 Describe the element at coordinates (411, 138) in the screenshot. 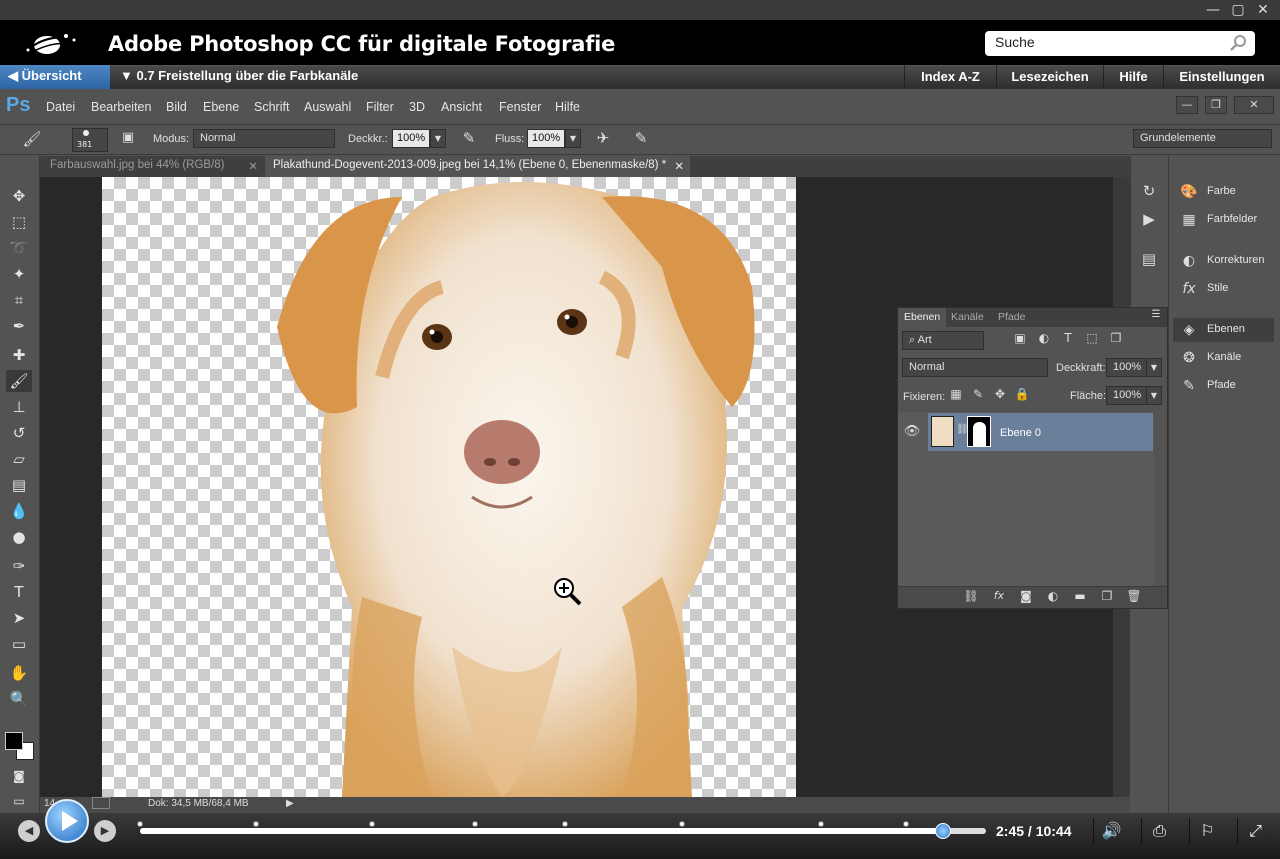

I see `opacity-input: 100%` at that location.